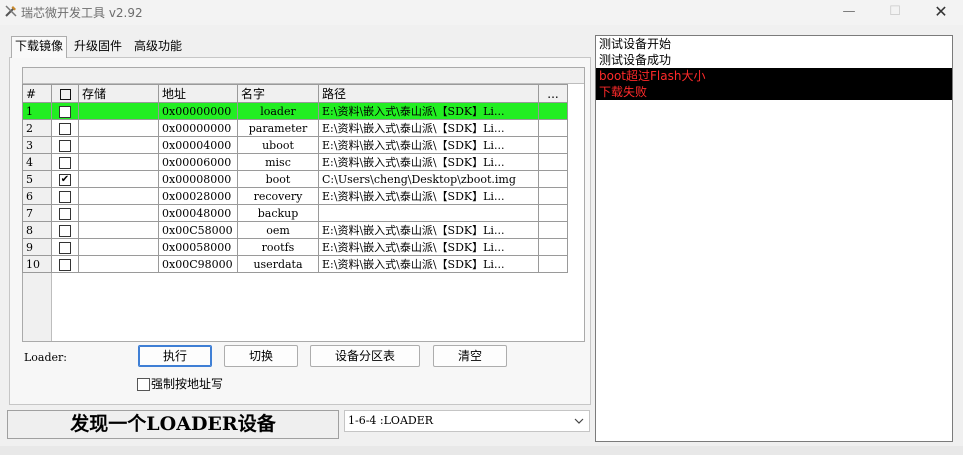 The height and width of the screenshot is (455, 963). I want to click on row-index: 8, so click(37, 230).